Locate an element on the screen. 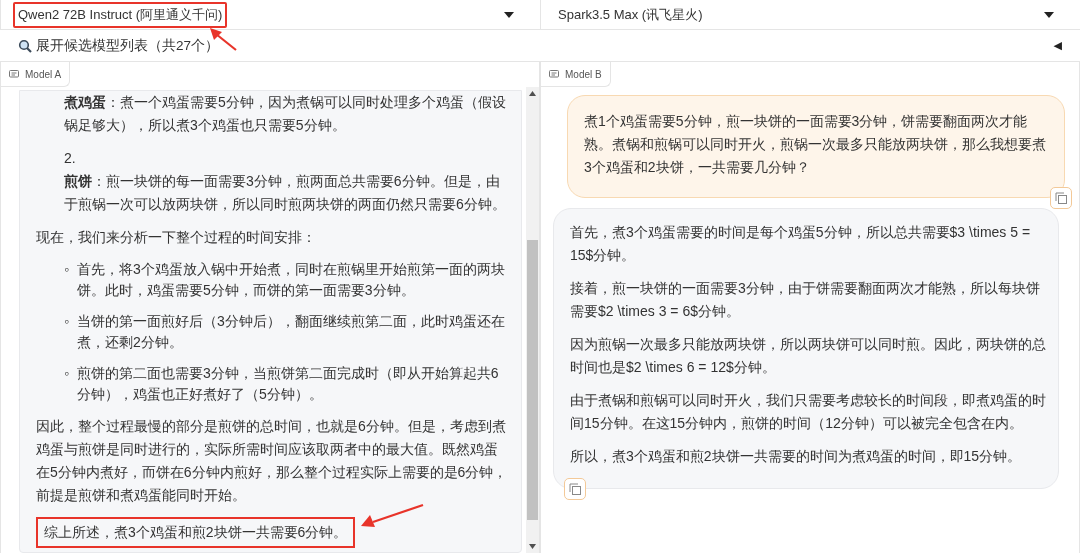 Image resolution: width=1080 pixels, height=553 pixels. paragraph: 首先，煮3个鸡蛋需要的时间是每个鸡蛋5分钟，所以总共需要$3 \times 5 = 15$分钟。 is located at coordinates (801, 244).